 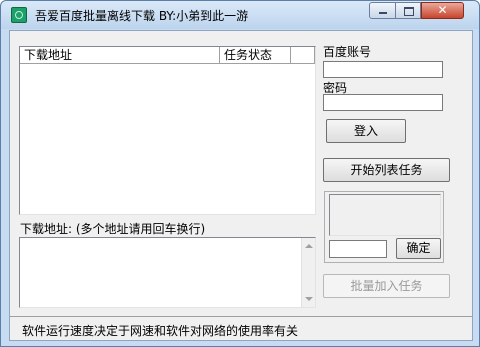 What do you see at coordinates (142, 16) in the screenshot?
I see `window-title: 吾爱百度批量离线下载 BY:小弟到此一游` at bounding box center [142, 16].